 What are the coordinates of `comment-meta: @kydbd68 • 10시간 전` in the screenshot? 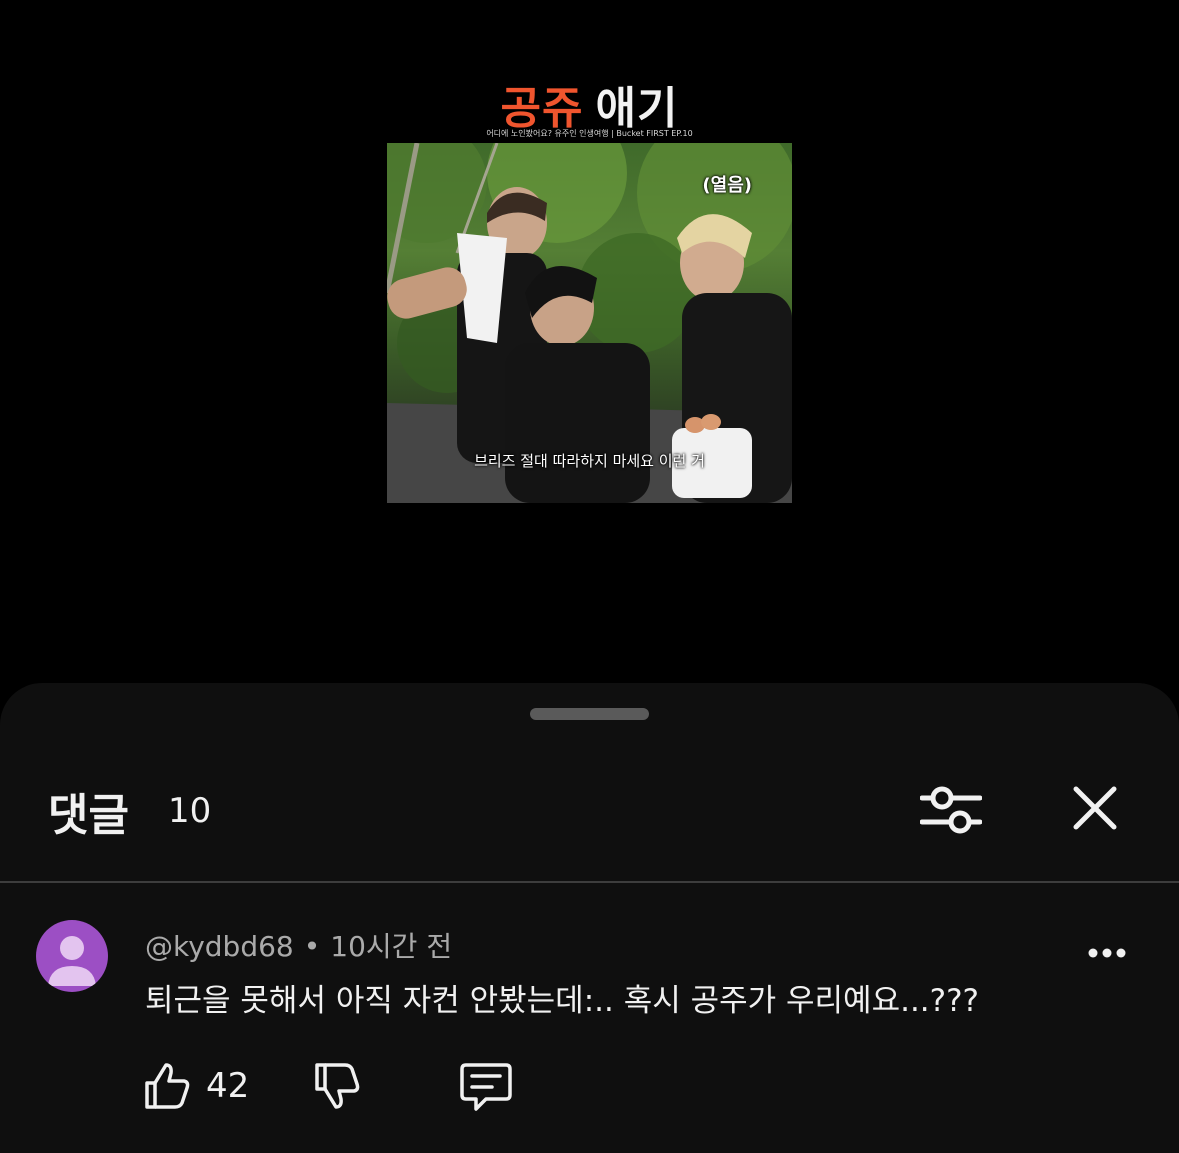 It's located at (298, 945).